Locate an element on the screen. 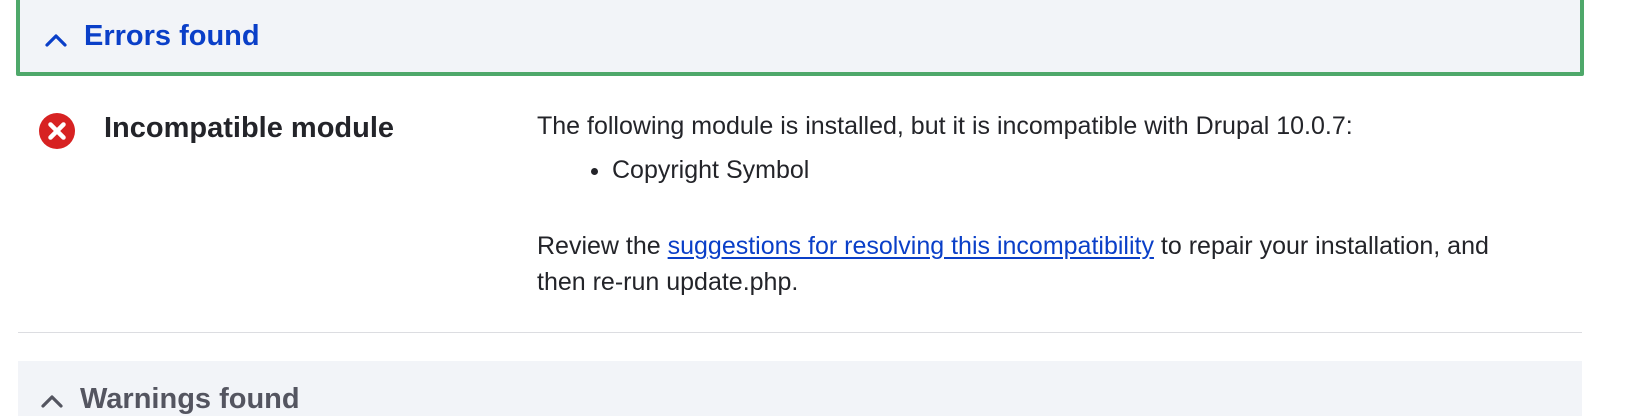 This screenshot has height=416, width=1636. review-prefix: Review the is located at coordinates (602, 246).